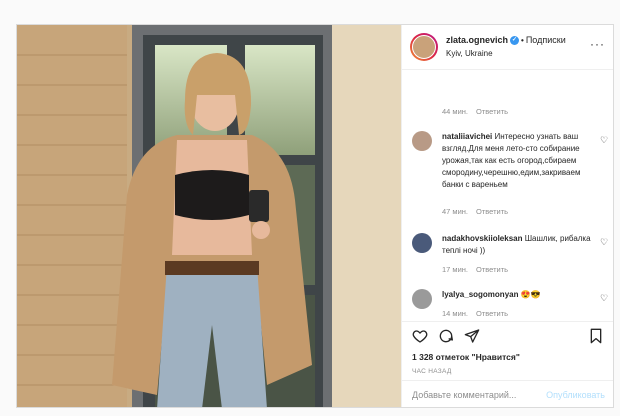 This screenshot has height=416, width=620. I want to click on comment-meta: 17 мин. Ответить, so click(479, 269).